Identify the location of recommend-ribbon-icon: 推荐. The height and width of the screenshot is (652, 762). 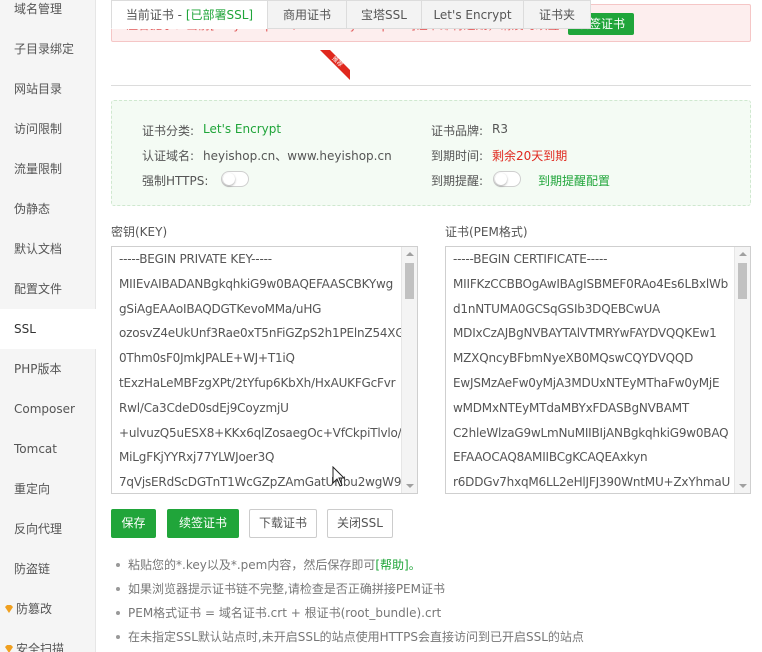
(335, 65).